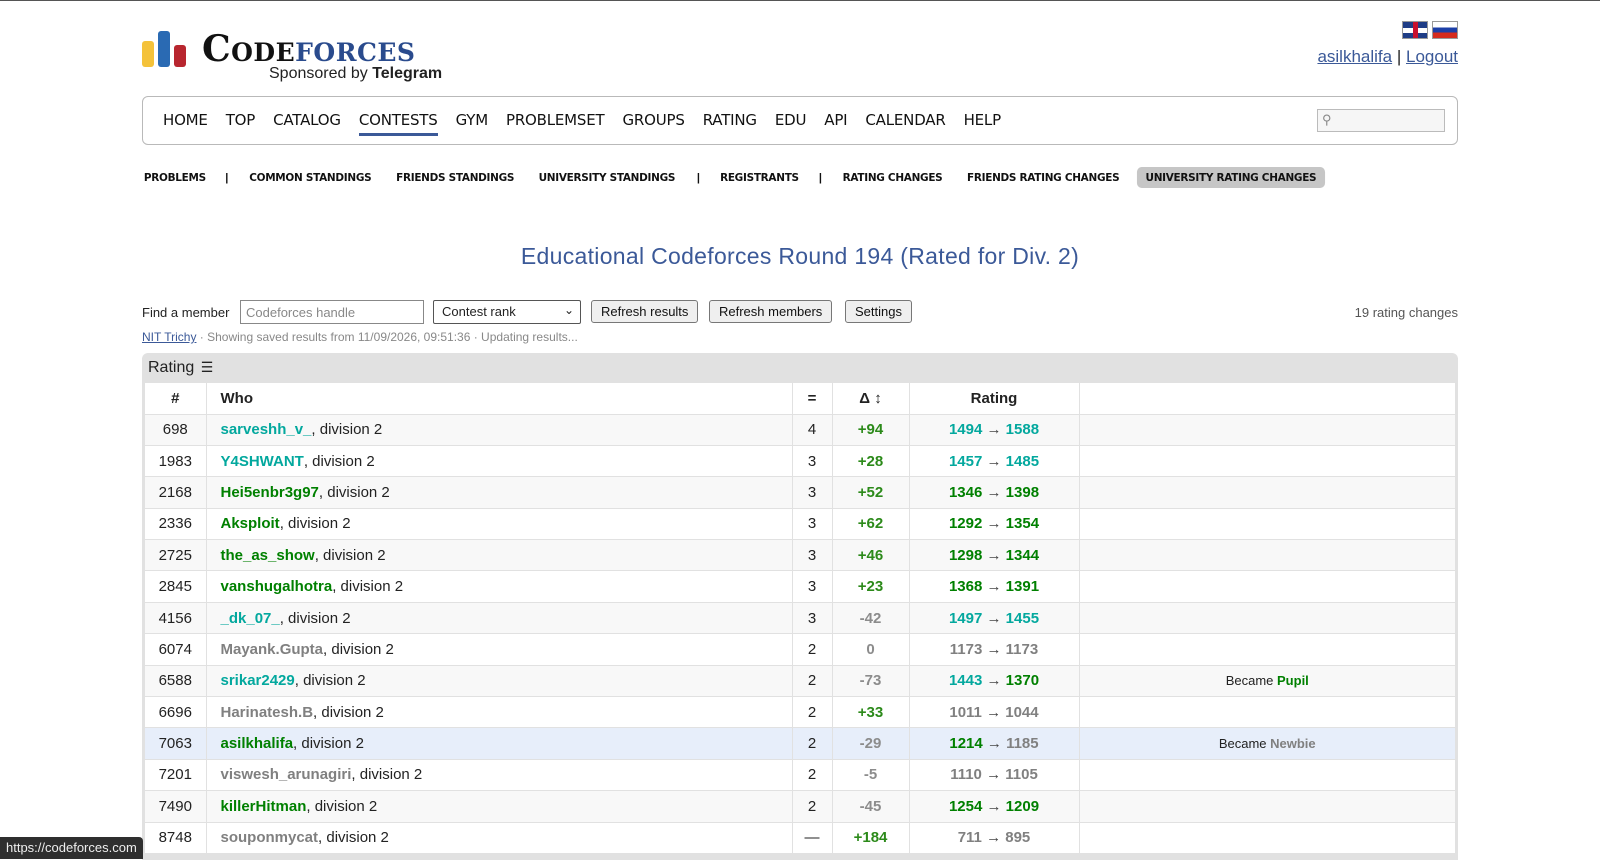  What do you see at coordinates (207, 367) in the screenshot?
I see `list-icon: ☰` at bounding box center [207, 367].